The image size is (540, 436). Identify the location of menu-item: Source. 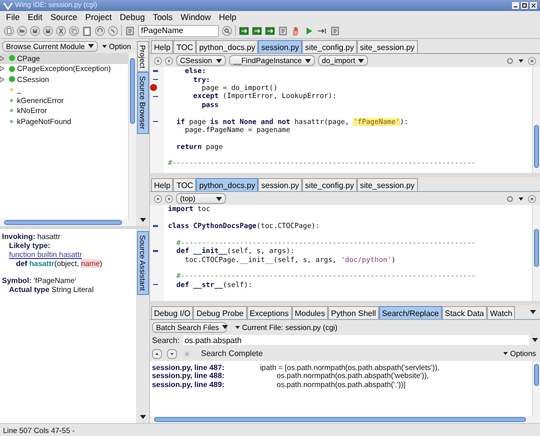
(64, 17).